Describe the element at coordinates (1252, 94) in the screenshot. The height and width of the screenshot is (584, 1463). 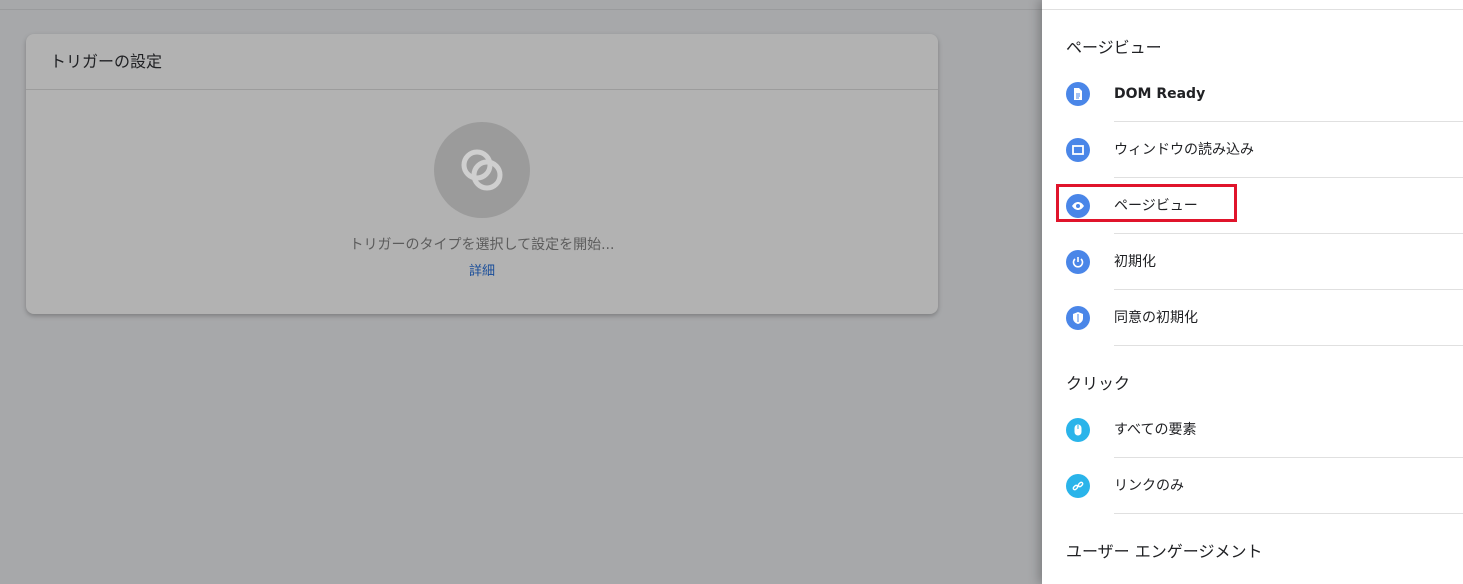
I see `trigger-item-dom-ready: DOM Ready` at that location.